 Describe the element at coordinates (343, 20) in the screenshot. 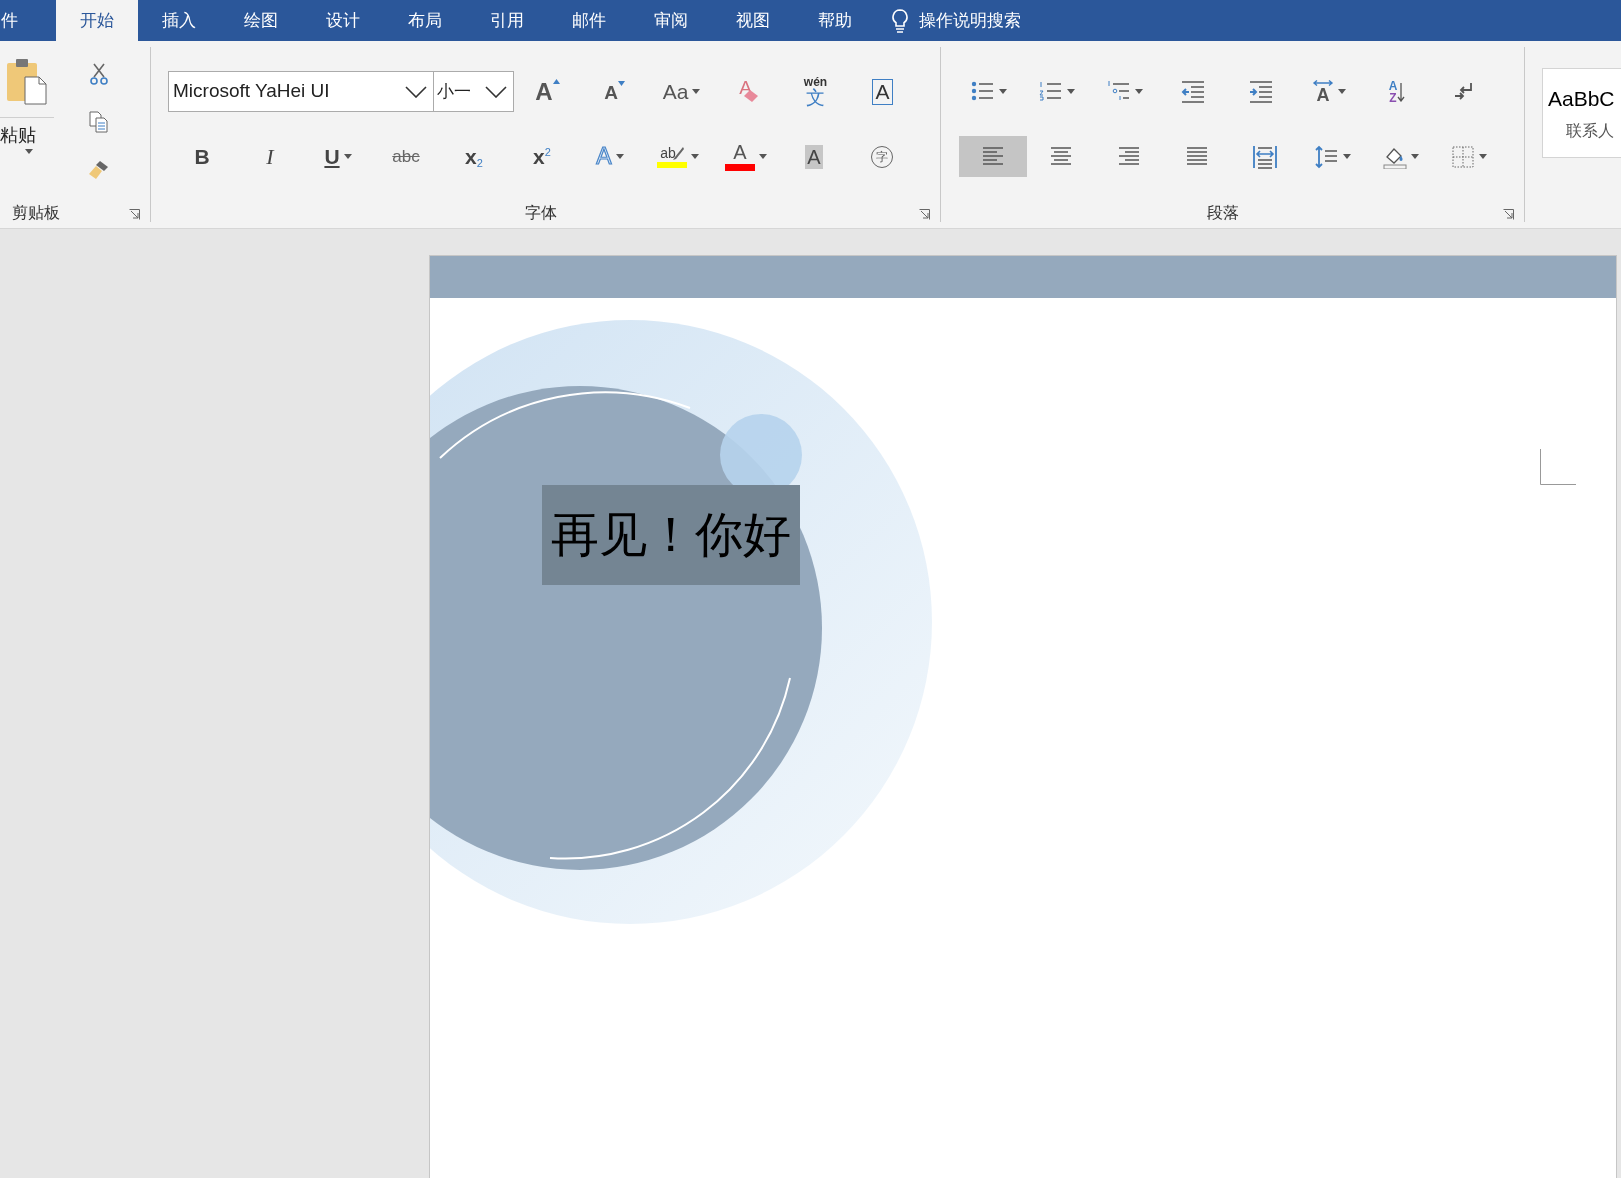

I see `ribbon-tab: 设计` at that location.